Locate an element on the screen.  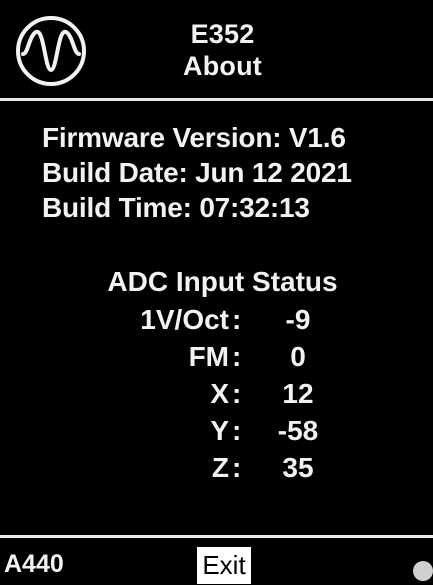
adc-value: 0 is located at coordinates (298, 356).